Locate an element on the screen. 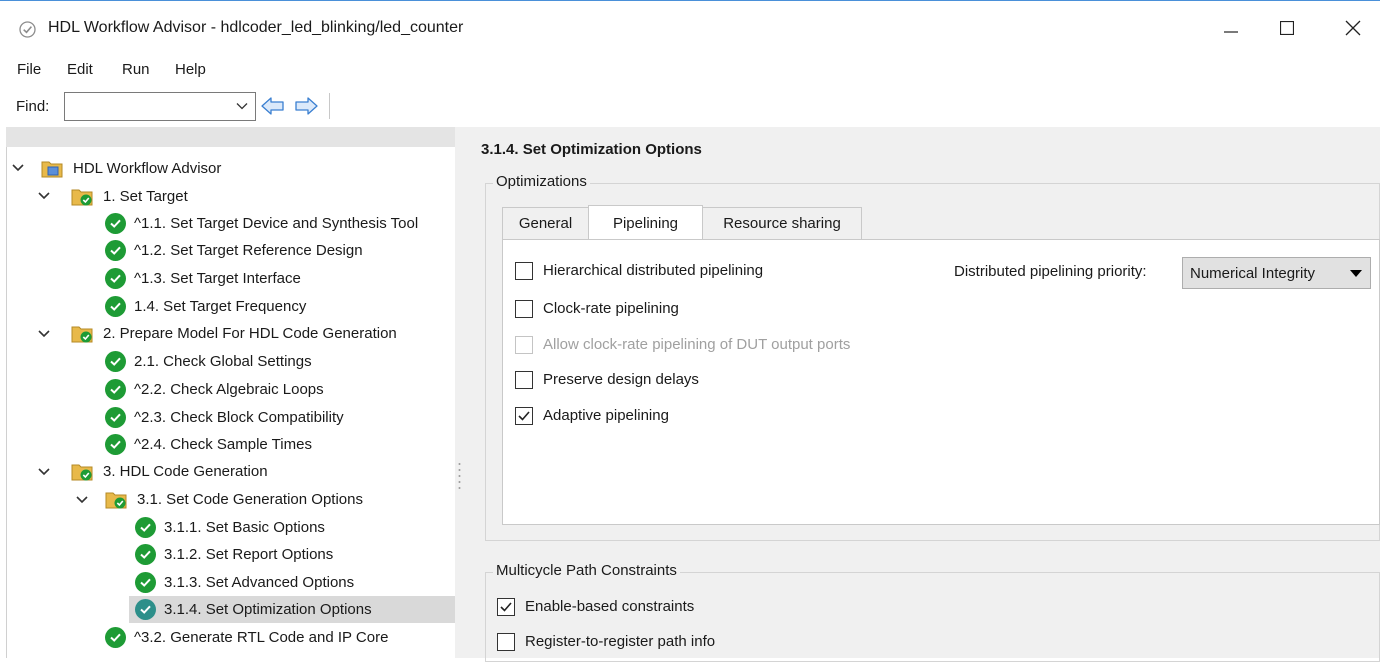  hierarchical-distributed-pipelining-checkbox is located at coordinates (524, 271).